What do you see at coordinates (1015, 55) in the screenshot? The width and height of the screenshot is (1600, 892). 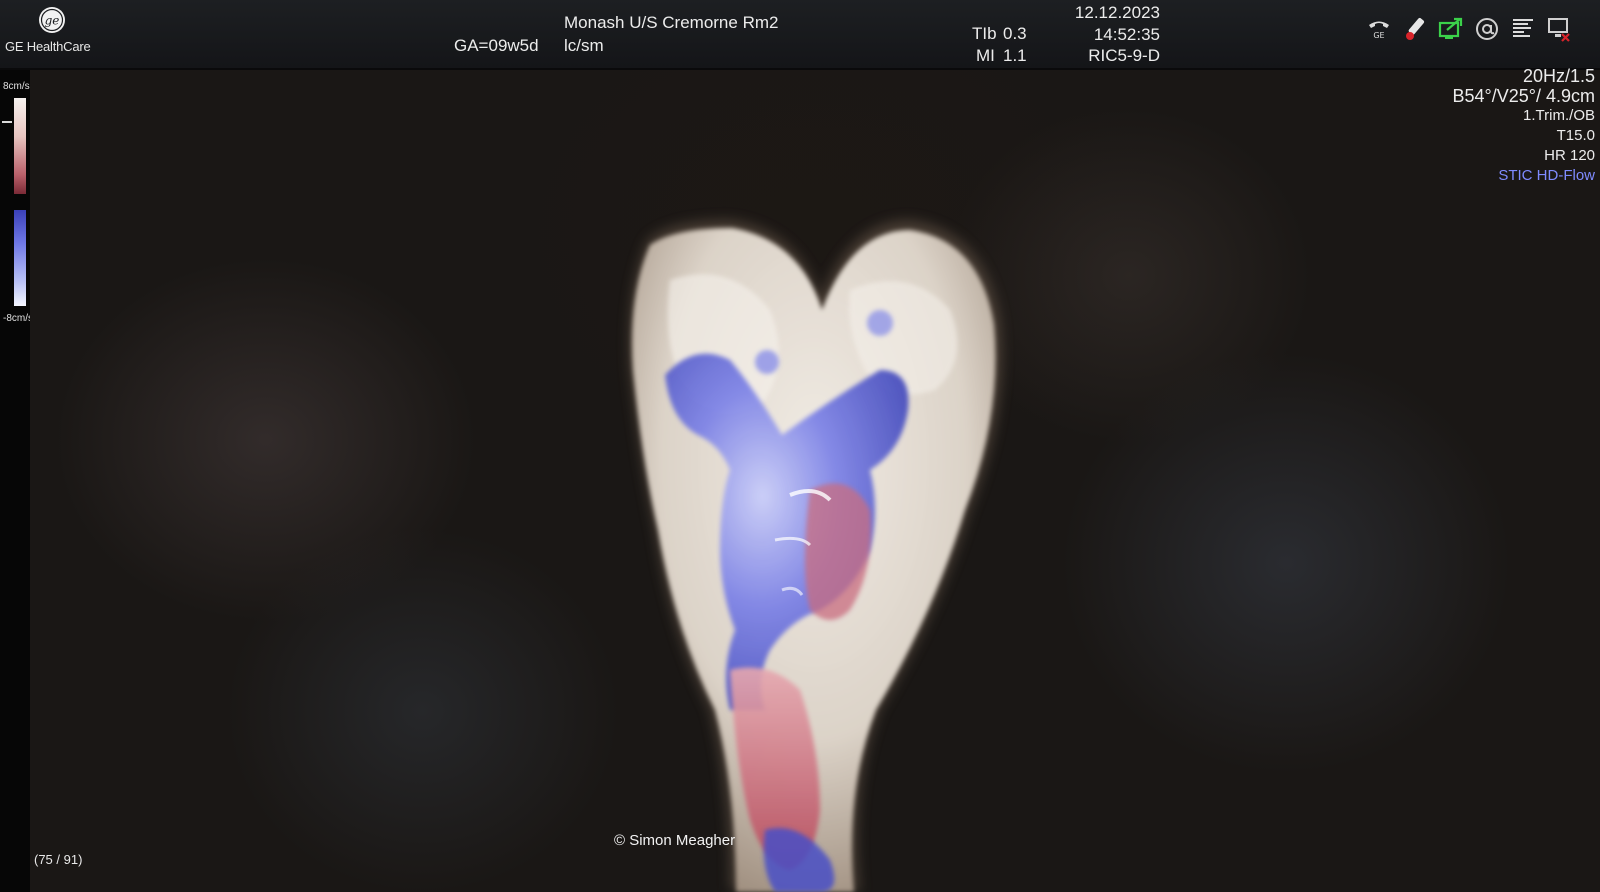 I see `mi-value: 1.1` at bounding box center [1015, 55].